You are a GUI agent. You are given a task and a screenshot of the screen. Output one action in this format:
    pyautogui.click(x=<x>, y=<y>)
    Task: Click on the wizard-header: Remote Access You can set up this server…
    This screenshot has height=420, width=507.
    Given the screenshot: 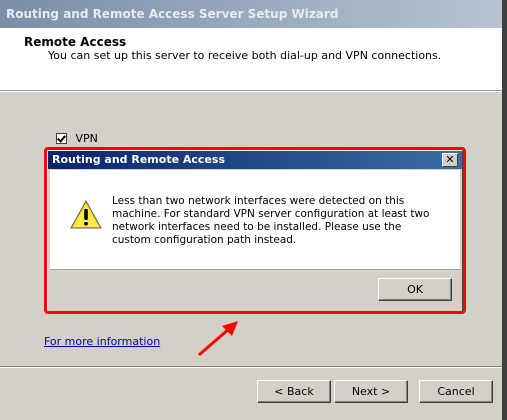 What is the action you would take?
    pyautogui.click(x=251, y=59)
    